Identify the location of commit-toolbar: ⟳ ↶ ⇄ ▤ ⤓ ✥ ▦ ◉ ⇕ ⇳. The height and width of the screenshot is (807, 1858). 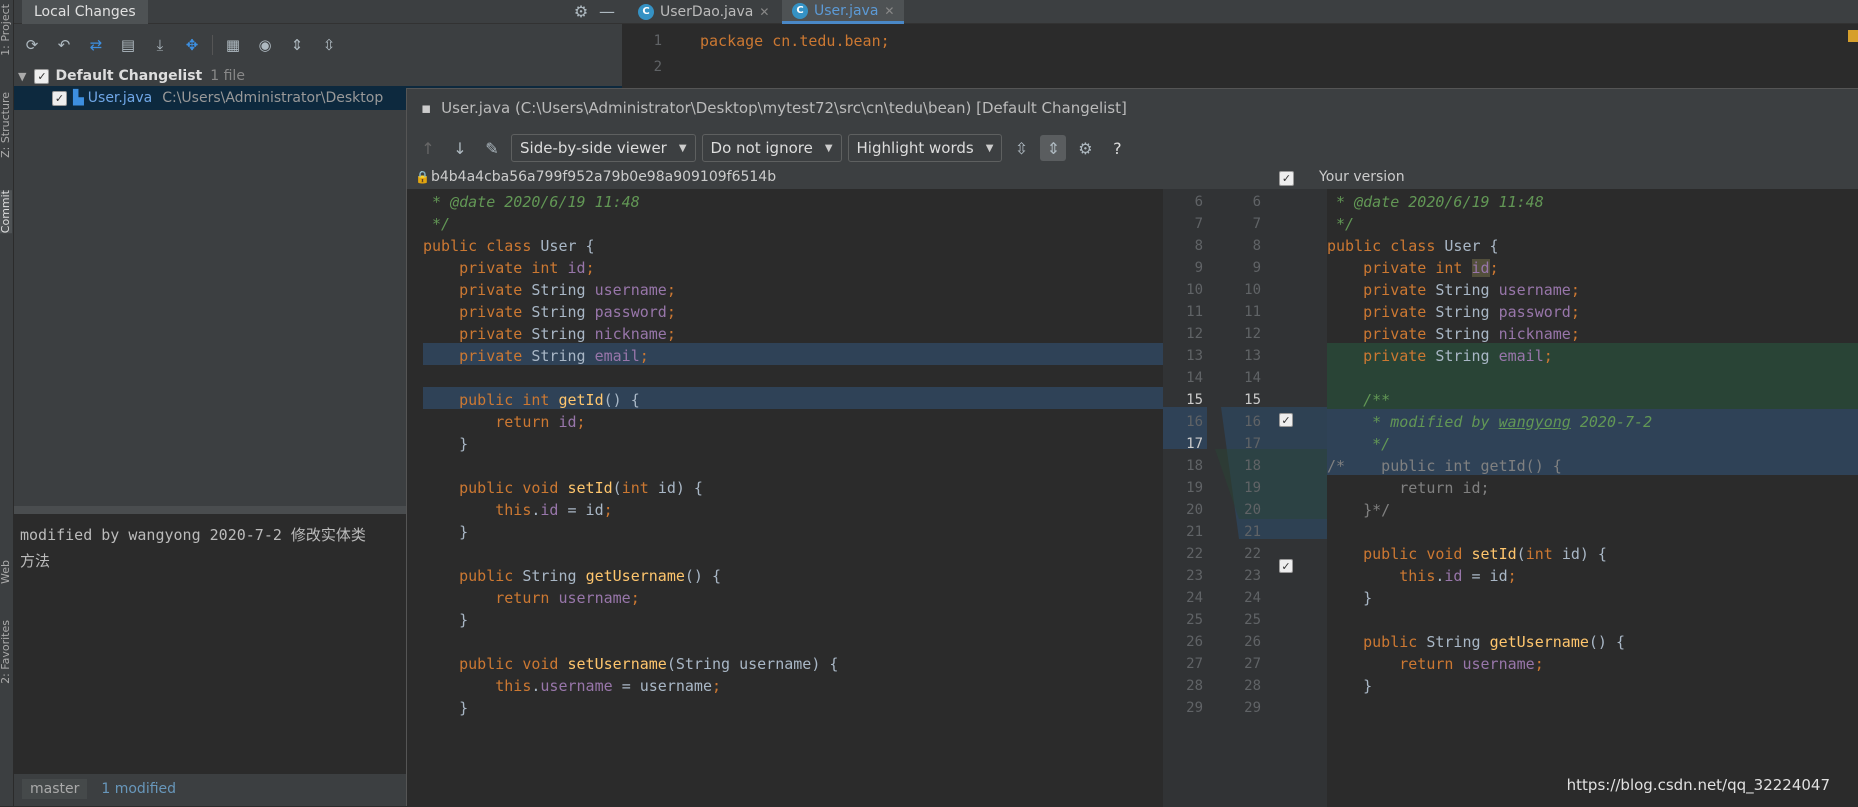
(318, 45).